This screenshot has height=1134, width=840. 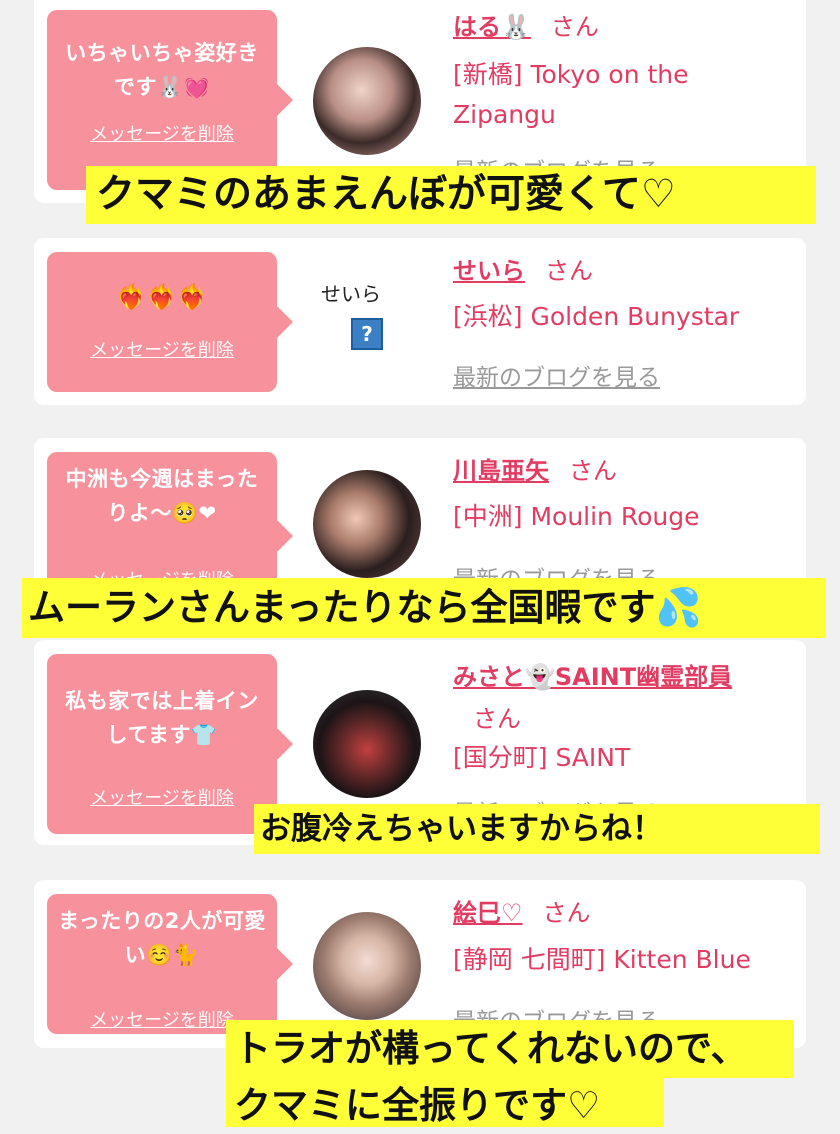 I want to click on avatar-alt-text: せいら, so click(x=351, y=294).